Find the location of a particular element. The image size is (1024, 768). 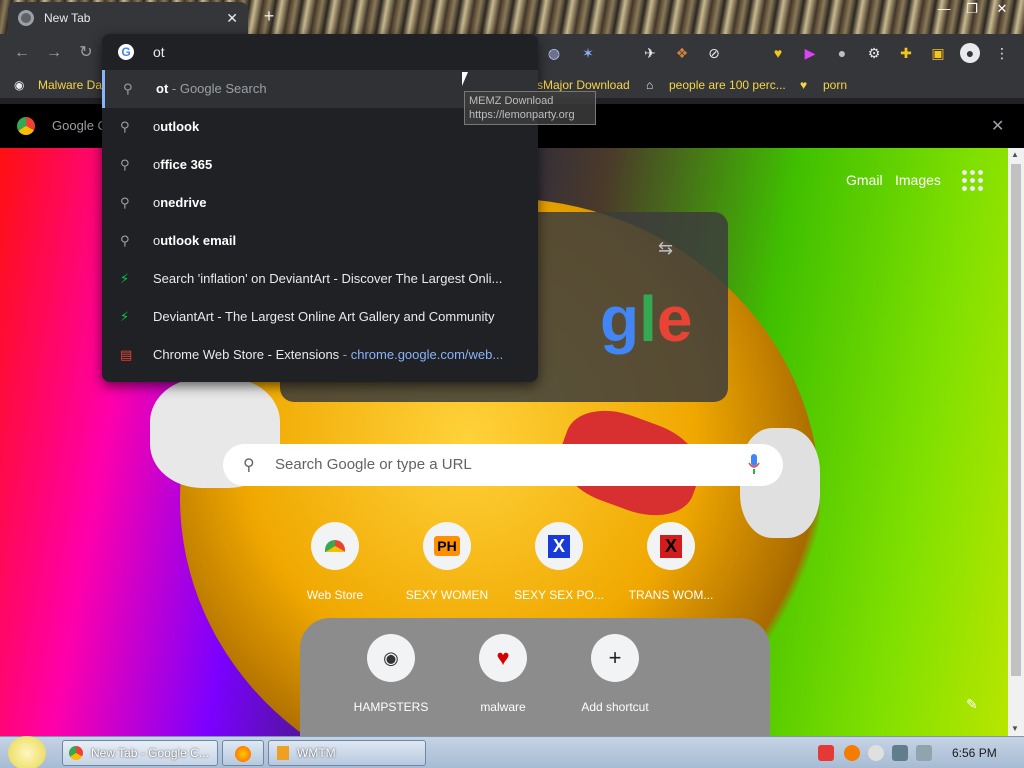

shortcut-label: HAMPSTERS is located at coordinates (391, 707).